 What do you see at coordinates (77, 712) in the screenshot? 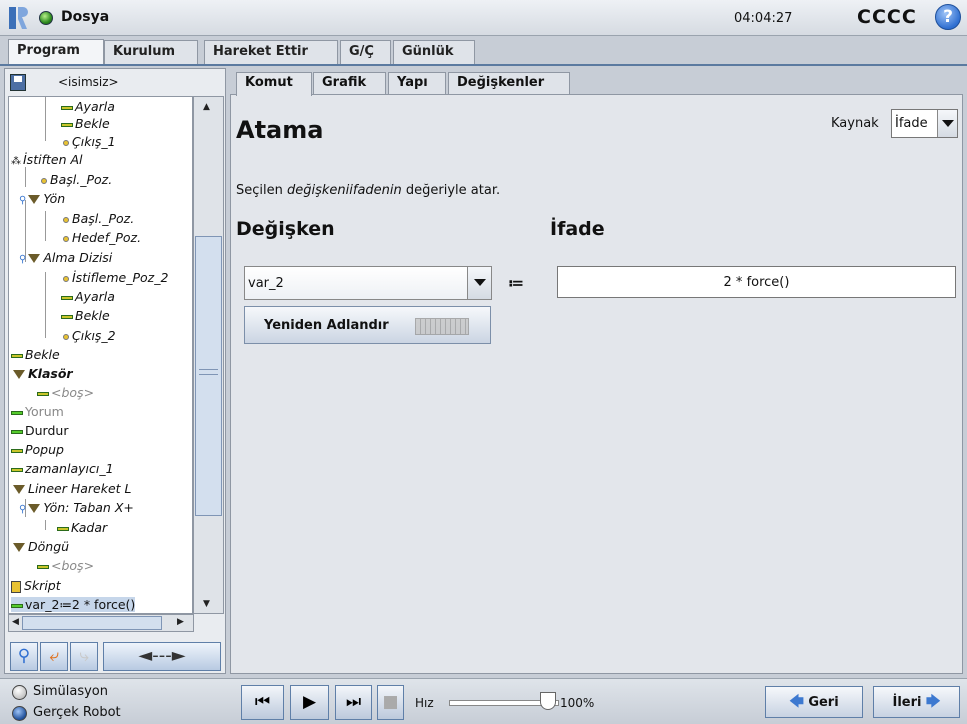
I see `real-robot-label: Gerçek Robot` at bounding box center [77, 712].